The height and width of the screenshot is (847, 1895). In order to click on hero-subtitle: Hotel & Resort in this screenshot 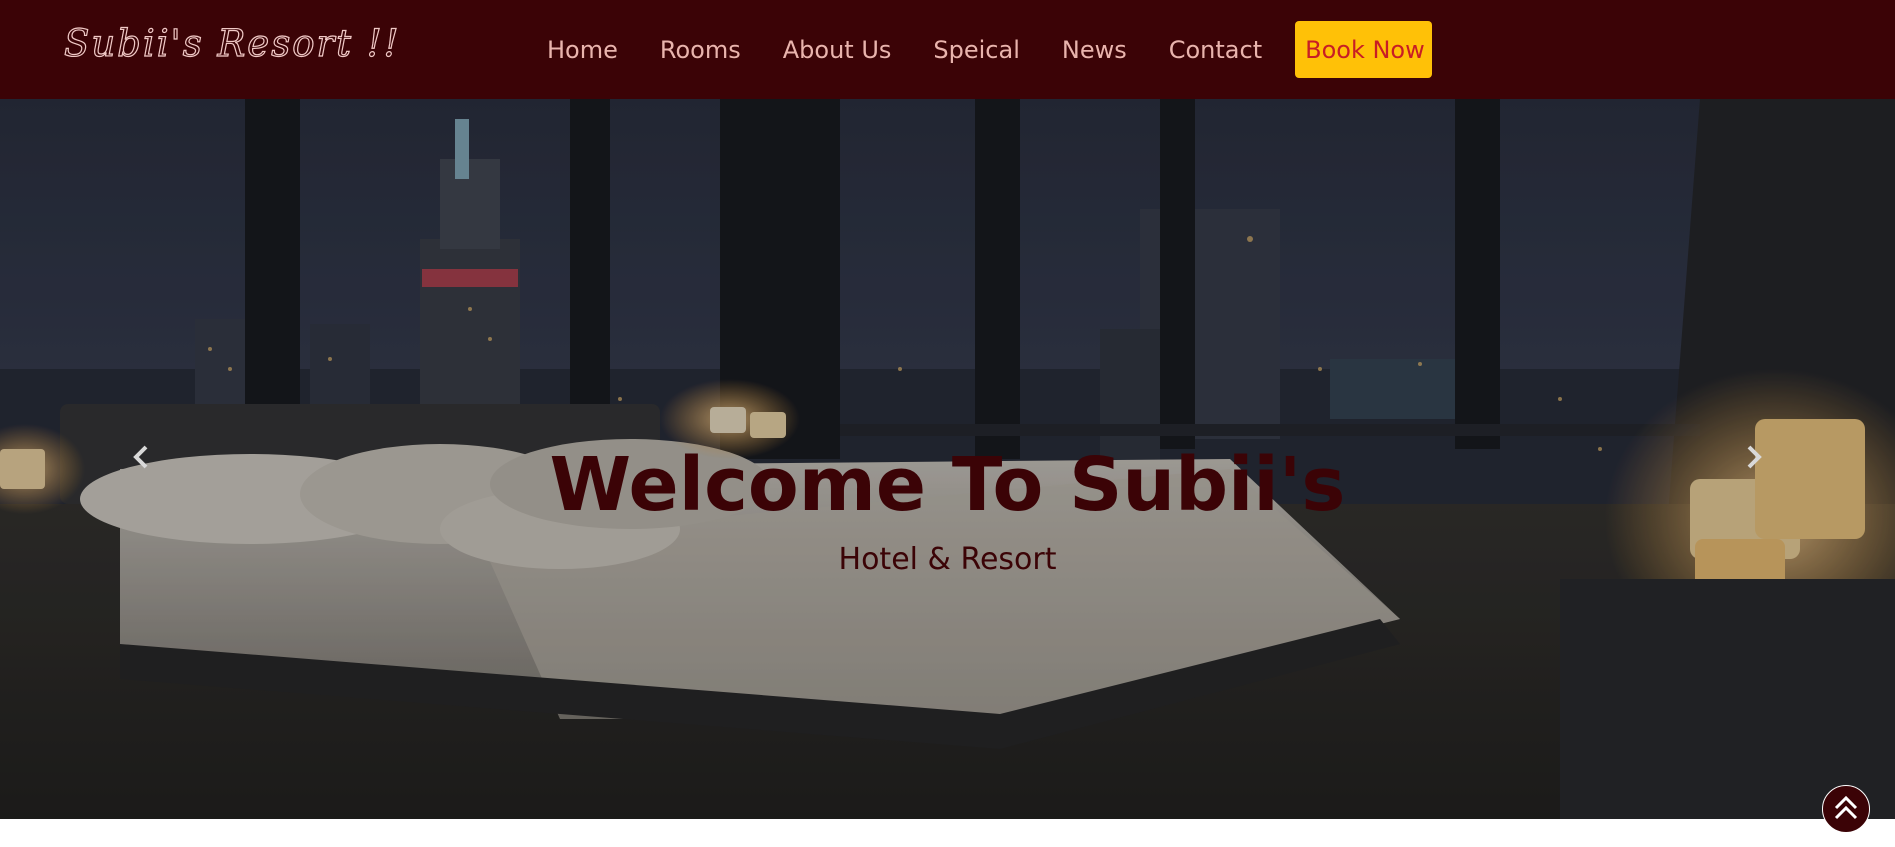, I will do `click(947, 559)`.